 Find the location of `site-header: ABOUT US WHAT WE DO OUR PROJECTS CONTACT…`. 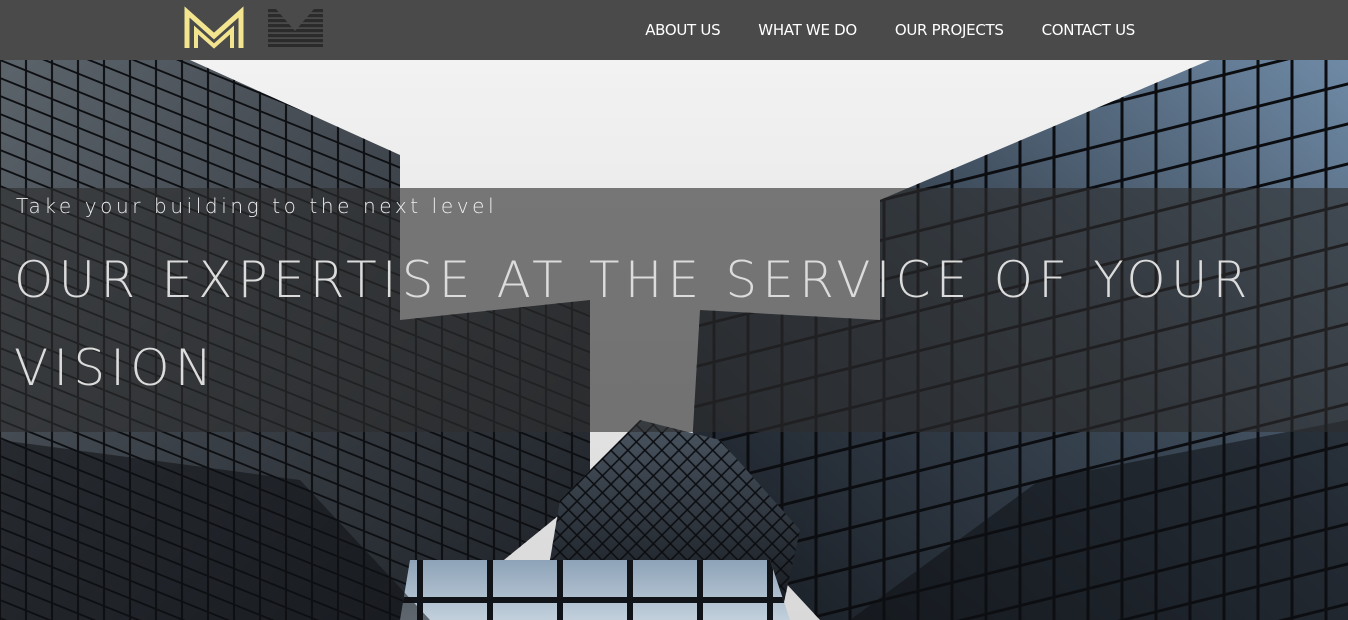

site-header: ABOUT US WHAT WE DO OUR PROJECTS CONTACT… is located at coordinates (674, 30).